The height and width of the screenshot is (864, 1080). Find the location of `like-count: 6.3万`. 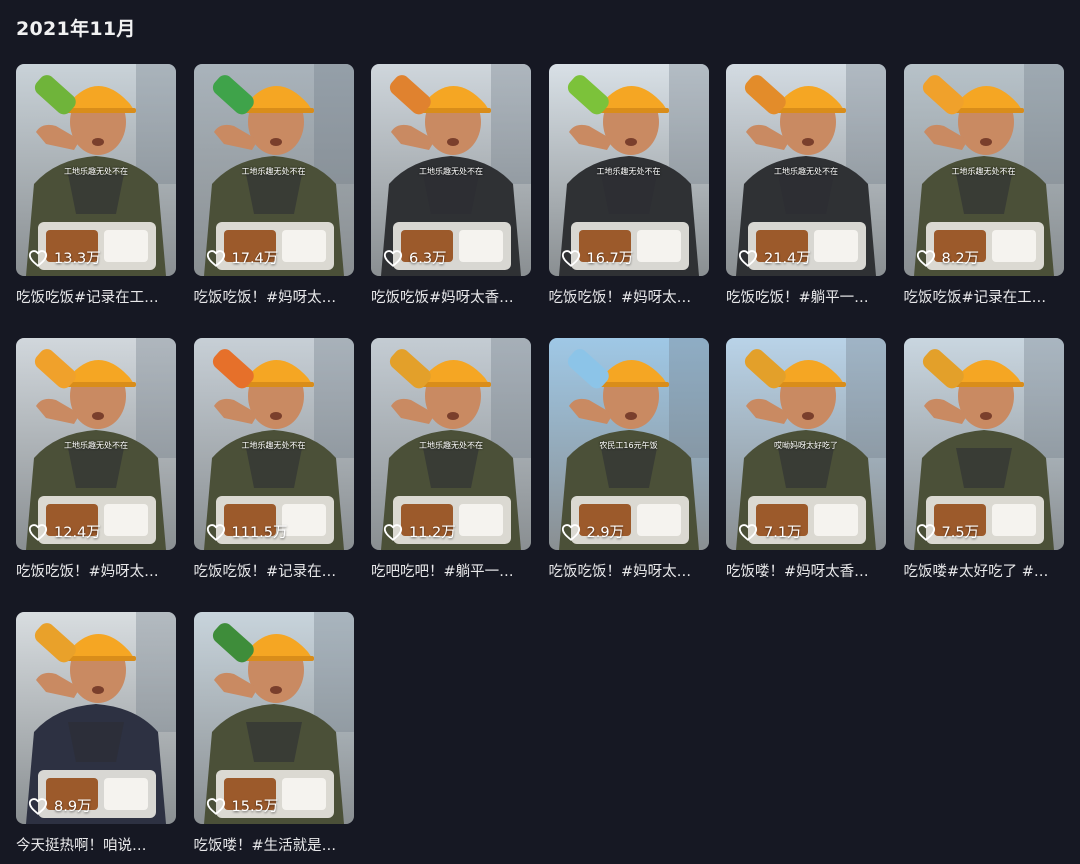

like-count: 6.3万 is located at coordinates (415, 257).